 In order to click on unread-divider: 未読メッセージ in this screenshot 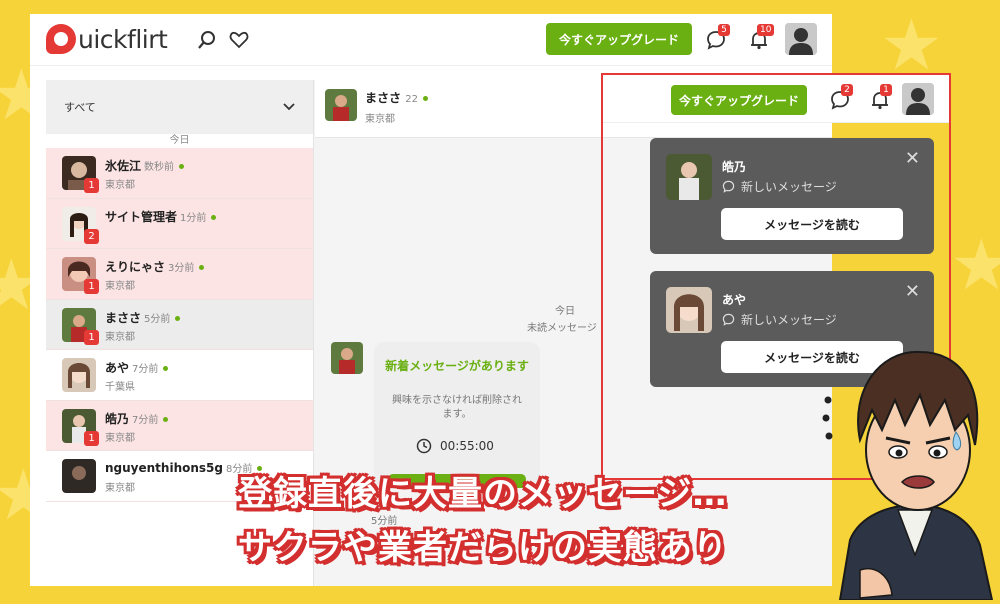, I will do `click(562, 328)`.